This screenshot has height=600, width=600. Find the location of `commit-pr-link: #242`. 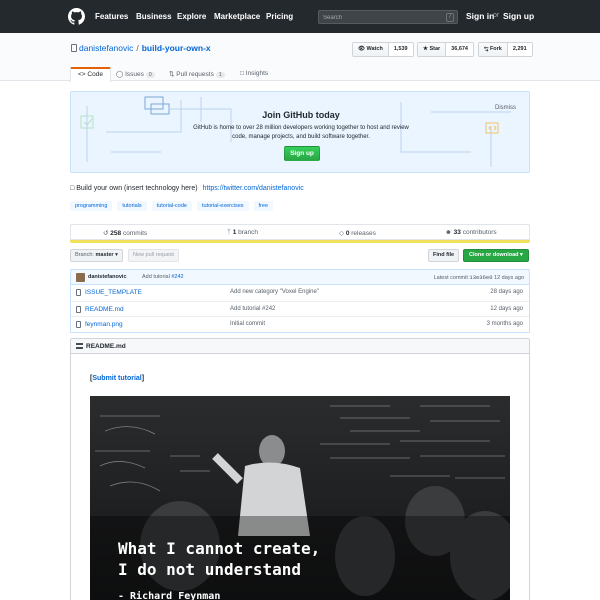

commit-pr-link: #242 is located at coordinates (177, 277).